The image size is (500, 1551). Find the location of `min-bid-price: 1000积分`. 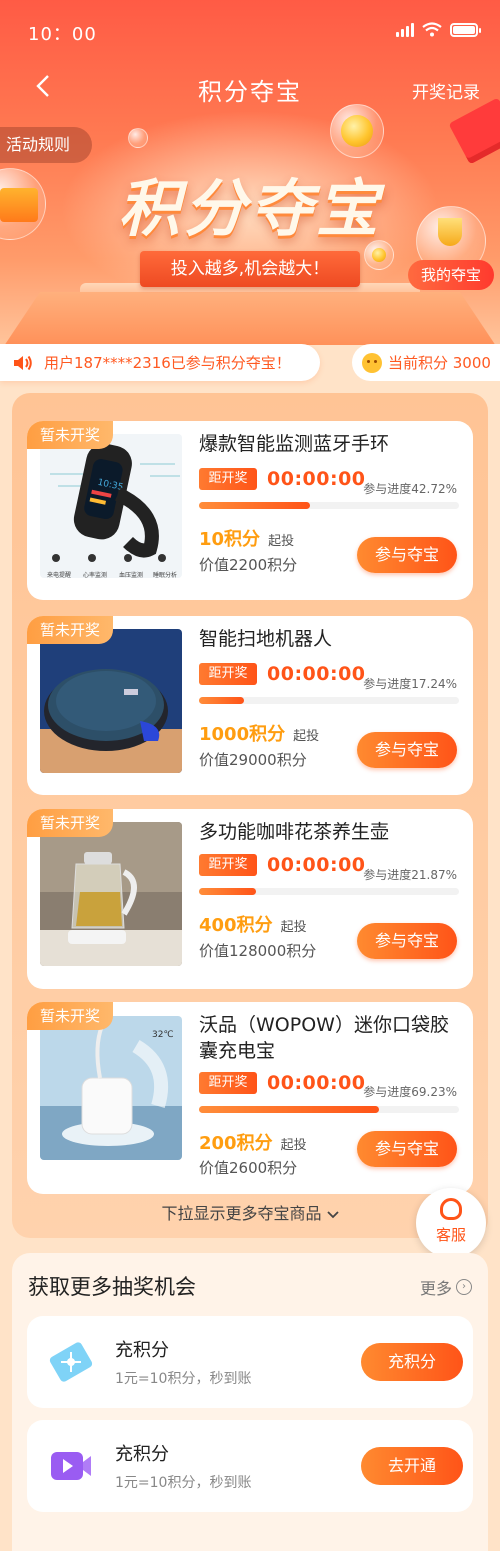

min-bid-price: 1000积分 is located at coordinates (242, 734).